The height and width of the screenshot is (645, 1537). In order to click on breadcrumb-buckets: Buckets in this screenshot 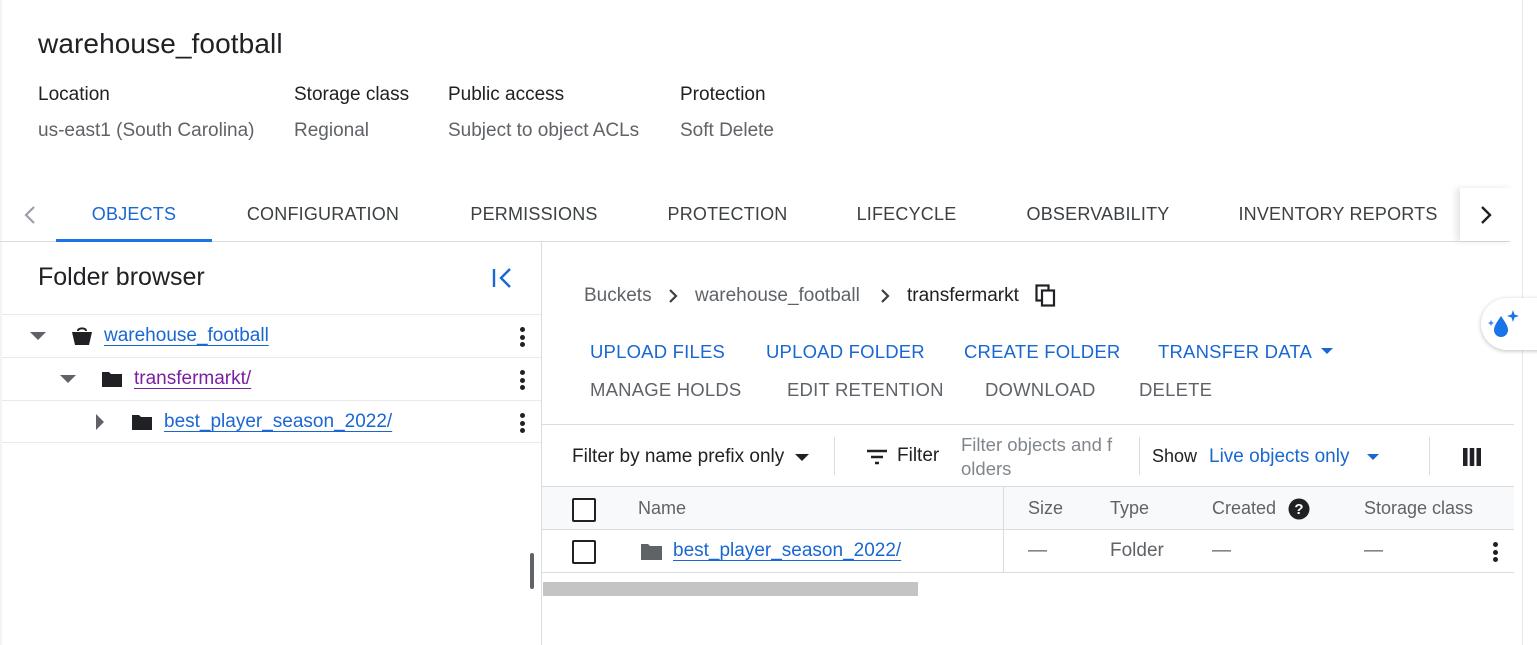, I will do `click(618, 296)`.